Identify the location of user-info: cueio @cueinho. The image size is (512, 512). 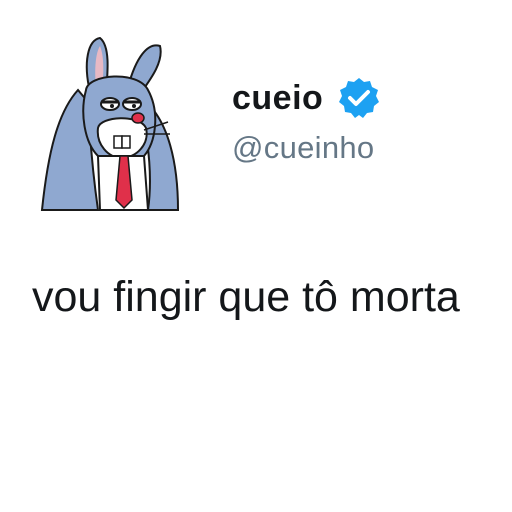
(306, 121).